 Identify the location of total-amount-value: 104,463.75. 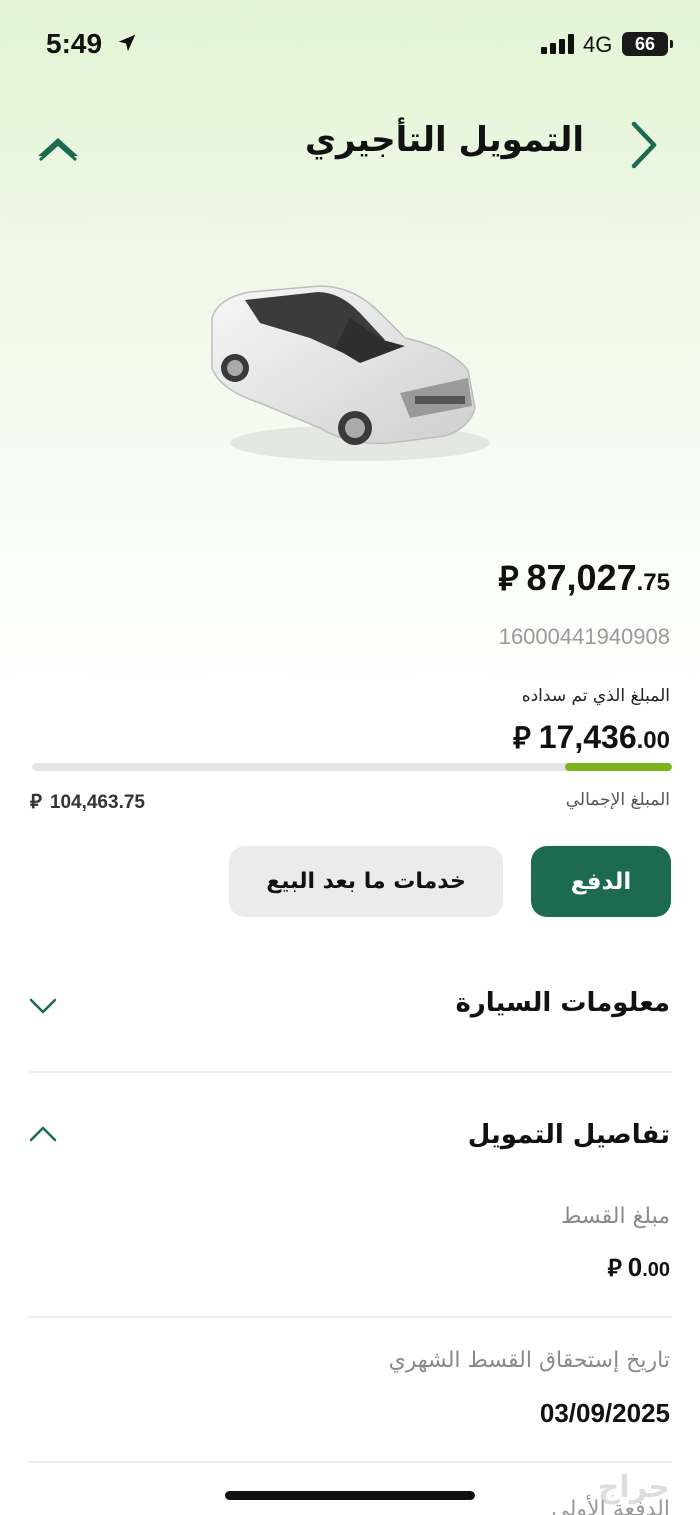
(97, 802).